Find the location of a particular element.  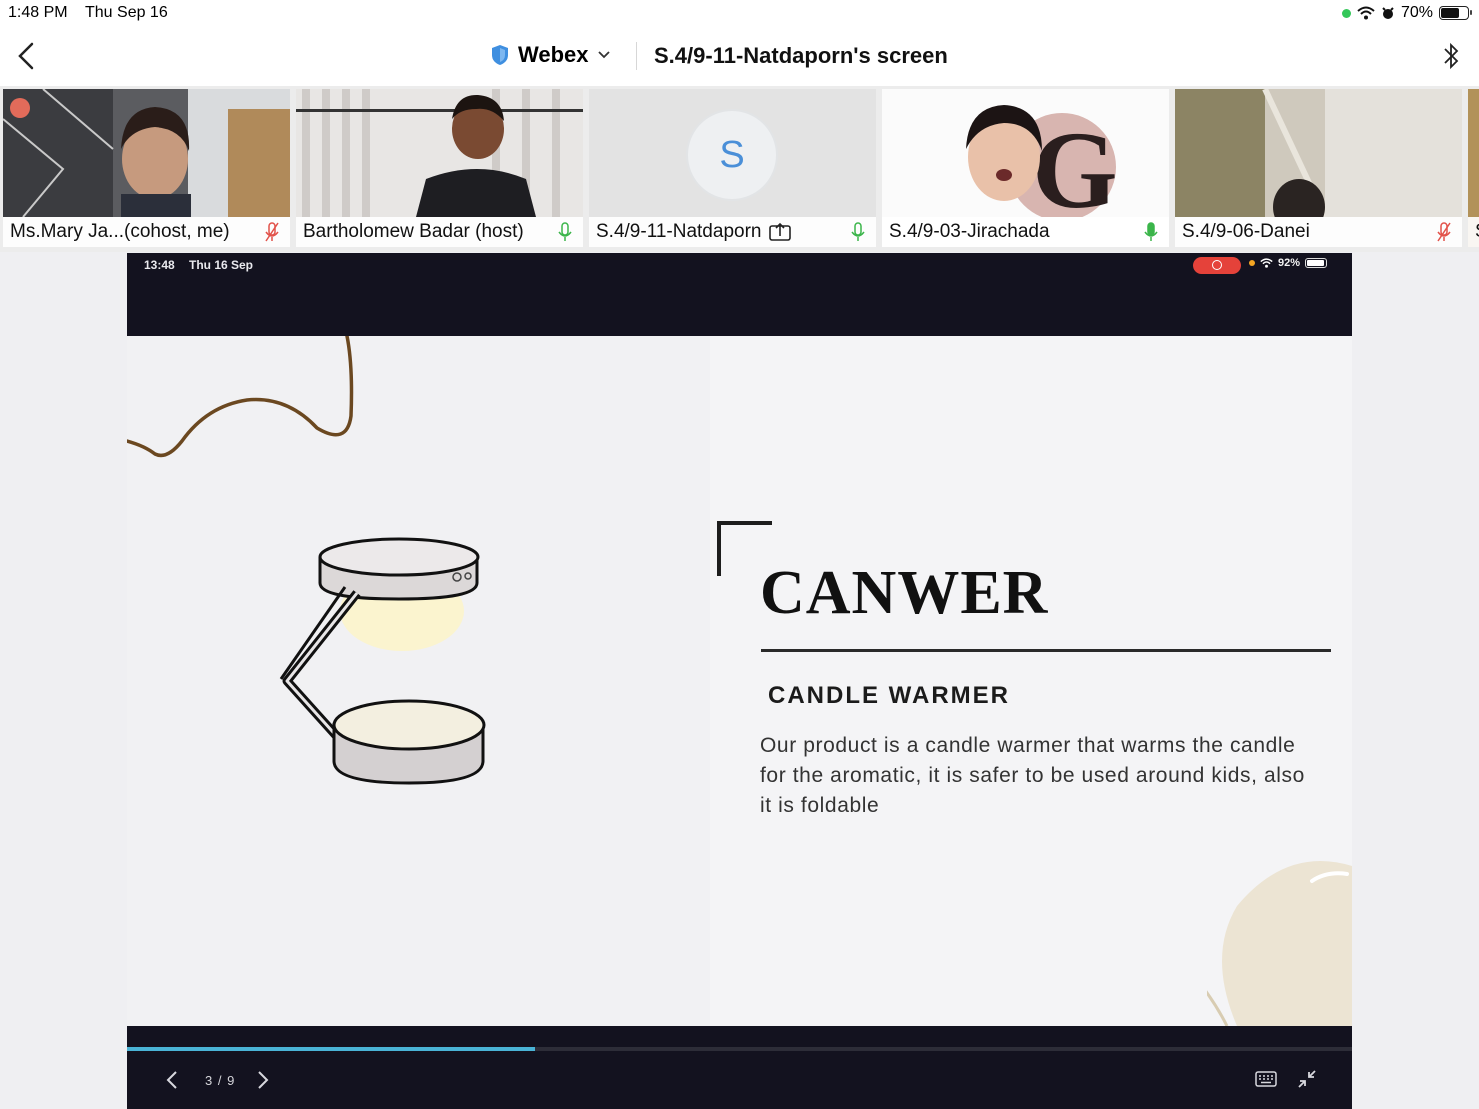

status-date: Thu Sep 16 is located at coordinates (126, 12).